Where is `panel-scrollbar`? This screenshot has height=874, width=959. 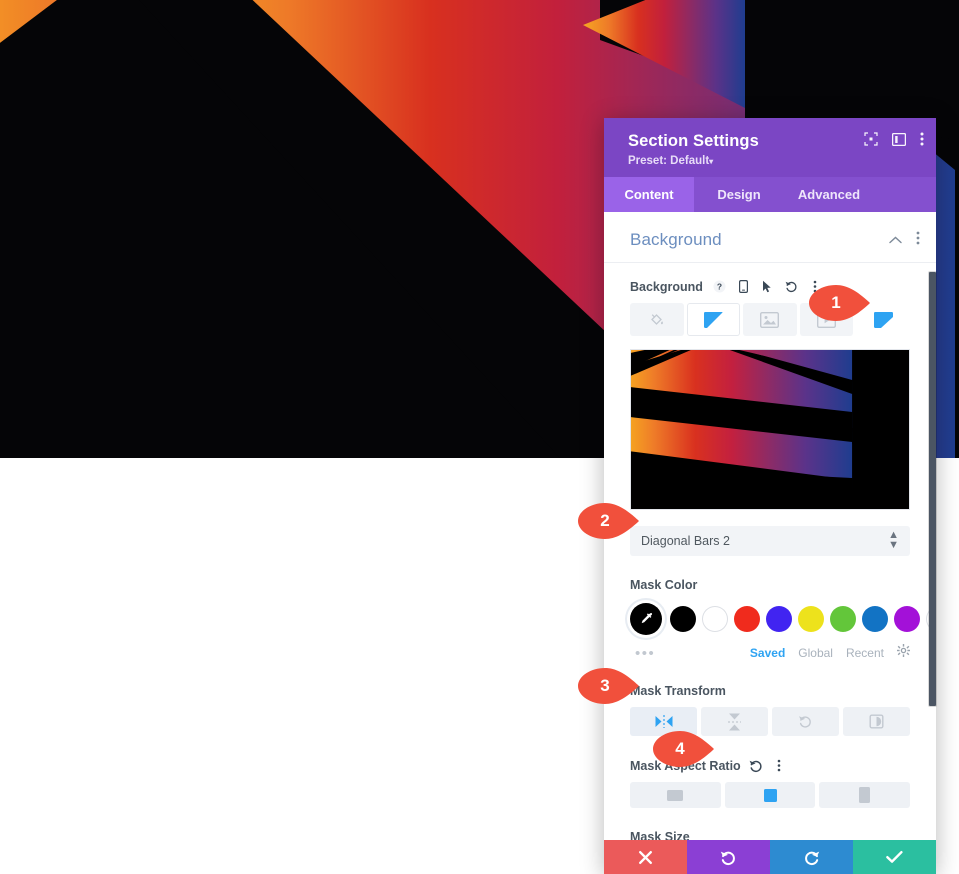
panel-scrollbar is located at coordinates (932, 489).